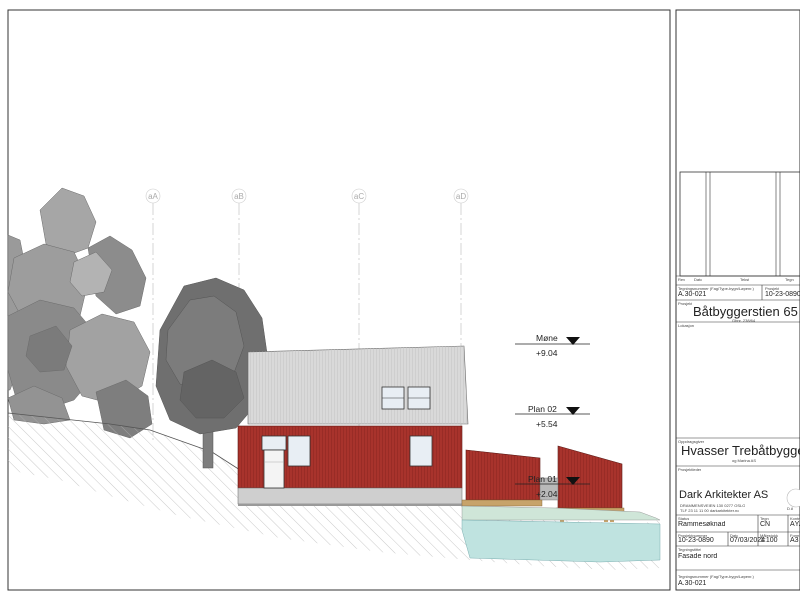 This screenshot has width=800, height=600. Describe the element at coordinates (547, 353) in the screenshot. I see `level-elevation: +9.04` at that location.